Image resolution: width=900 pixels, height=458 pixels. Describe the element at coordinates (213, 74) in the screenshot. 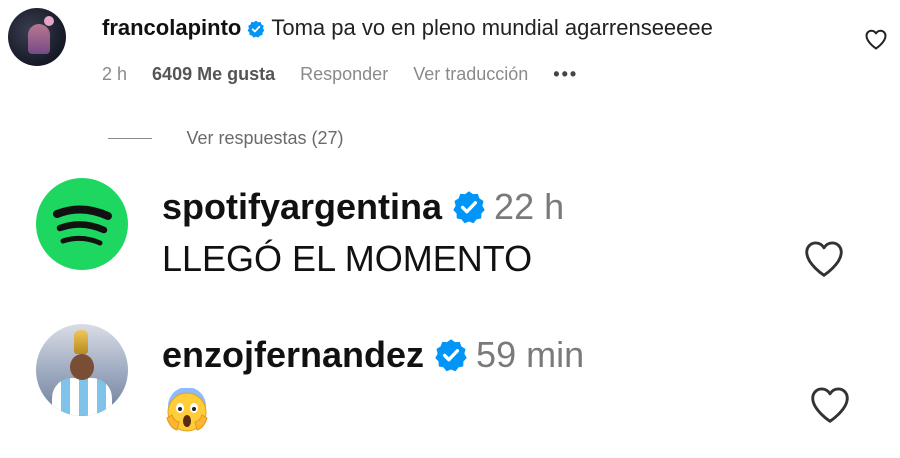

I see `likes-count: 6409 Me gusta` at that location.